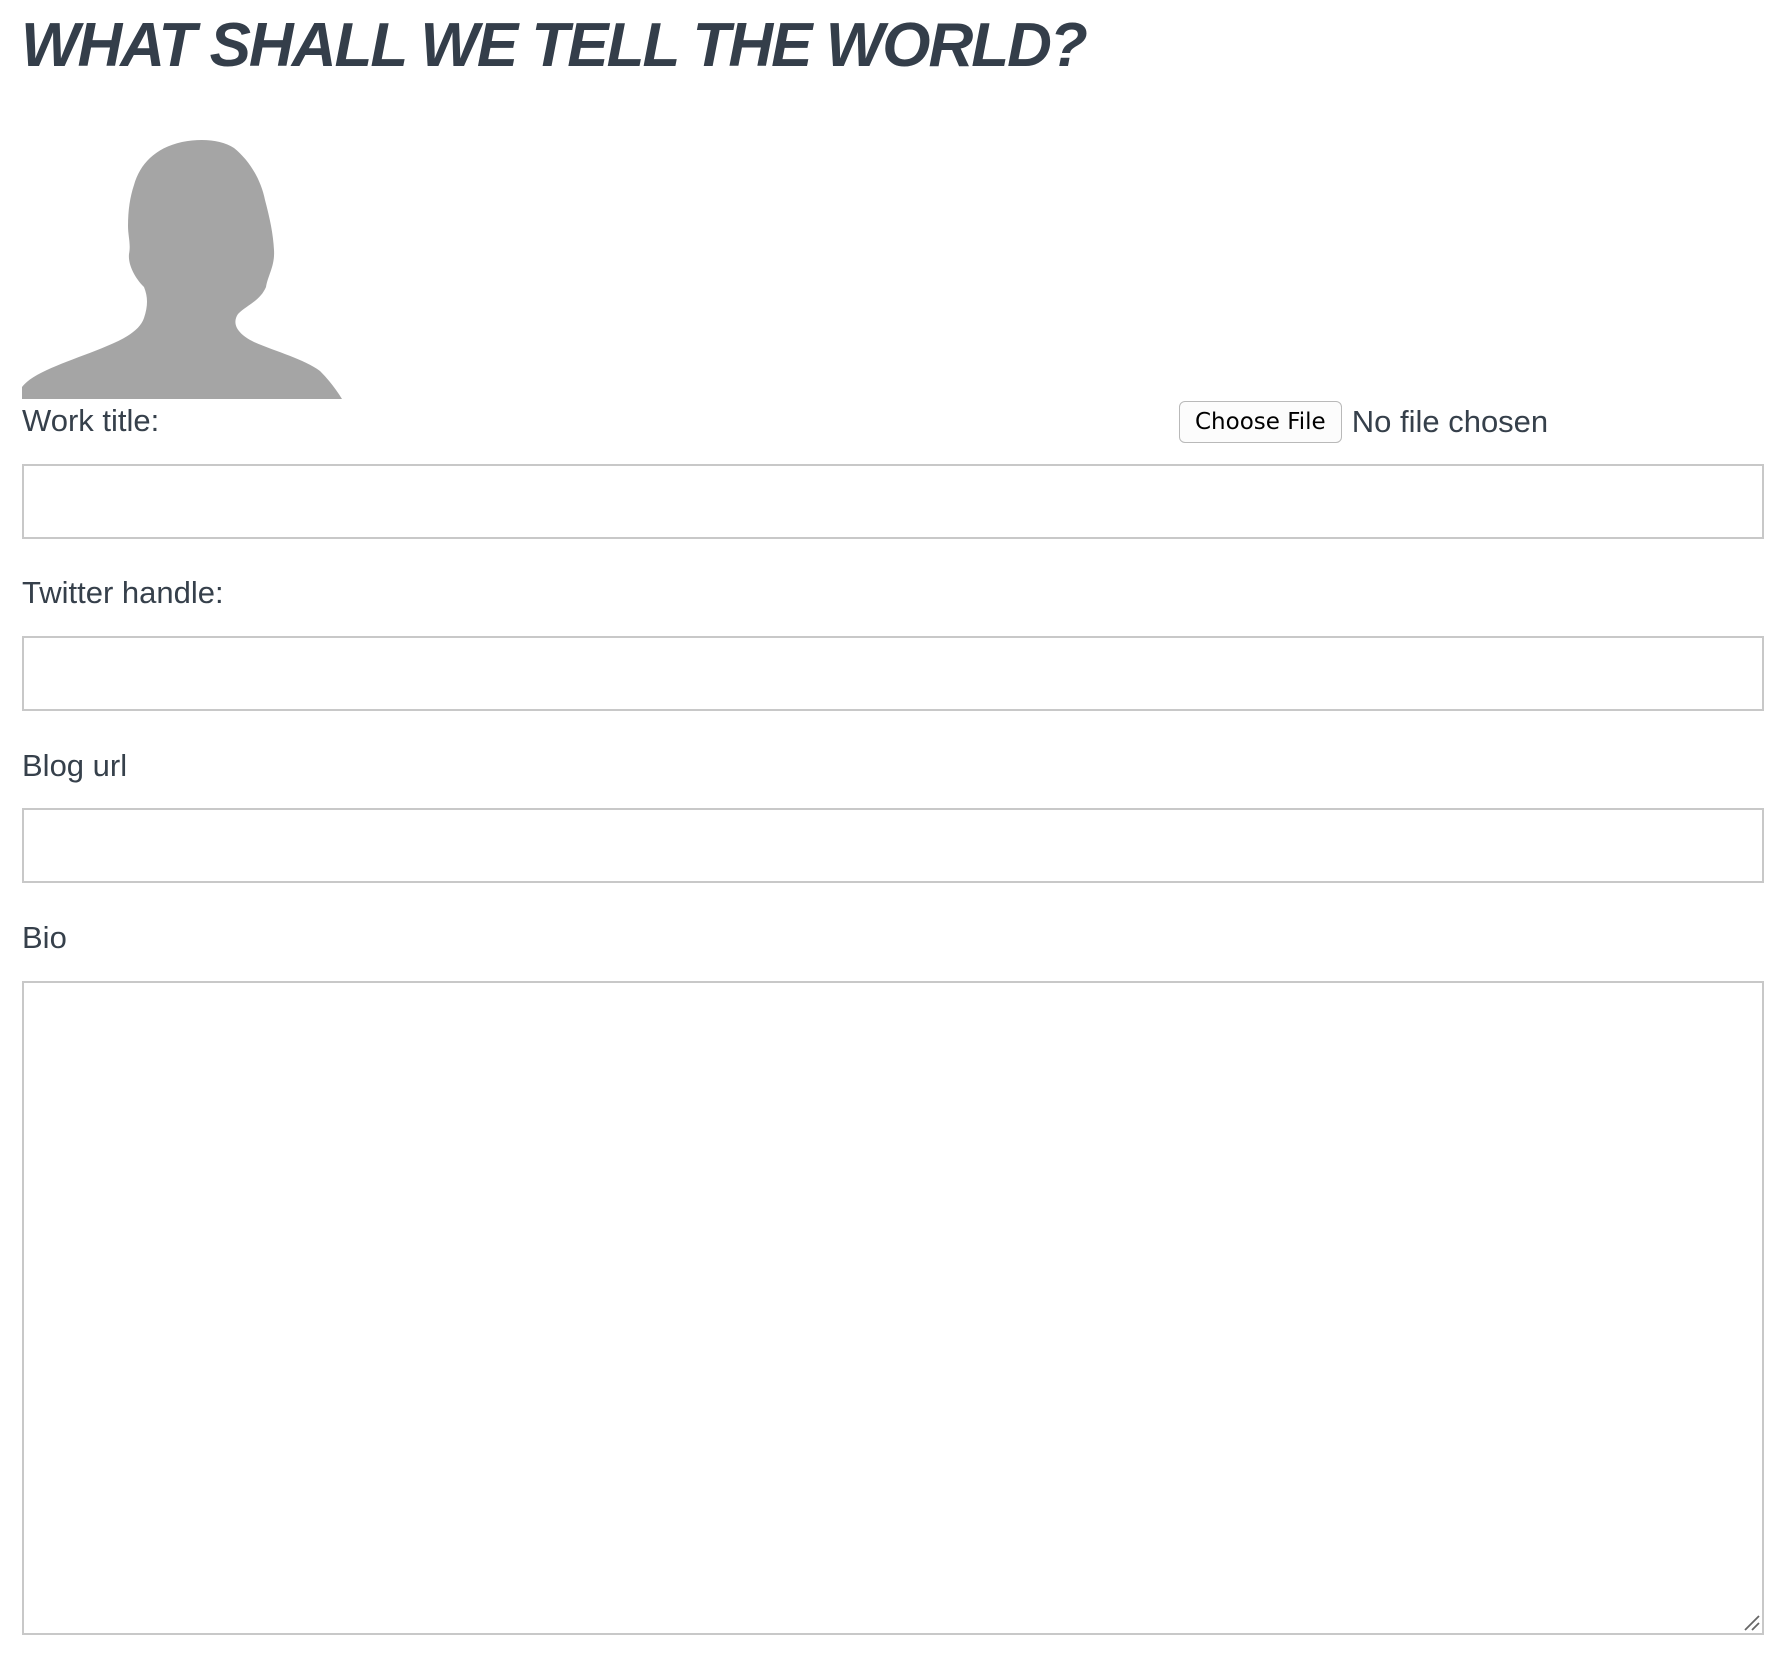  Describe the element at coordinates (75, 765) in the screenshot. I see `blog-url-label: Blog url` at that location.